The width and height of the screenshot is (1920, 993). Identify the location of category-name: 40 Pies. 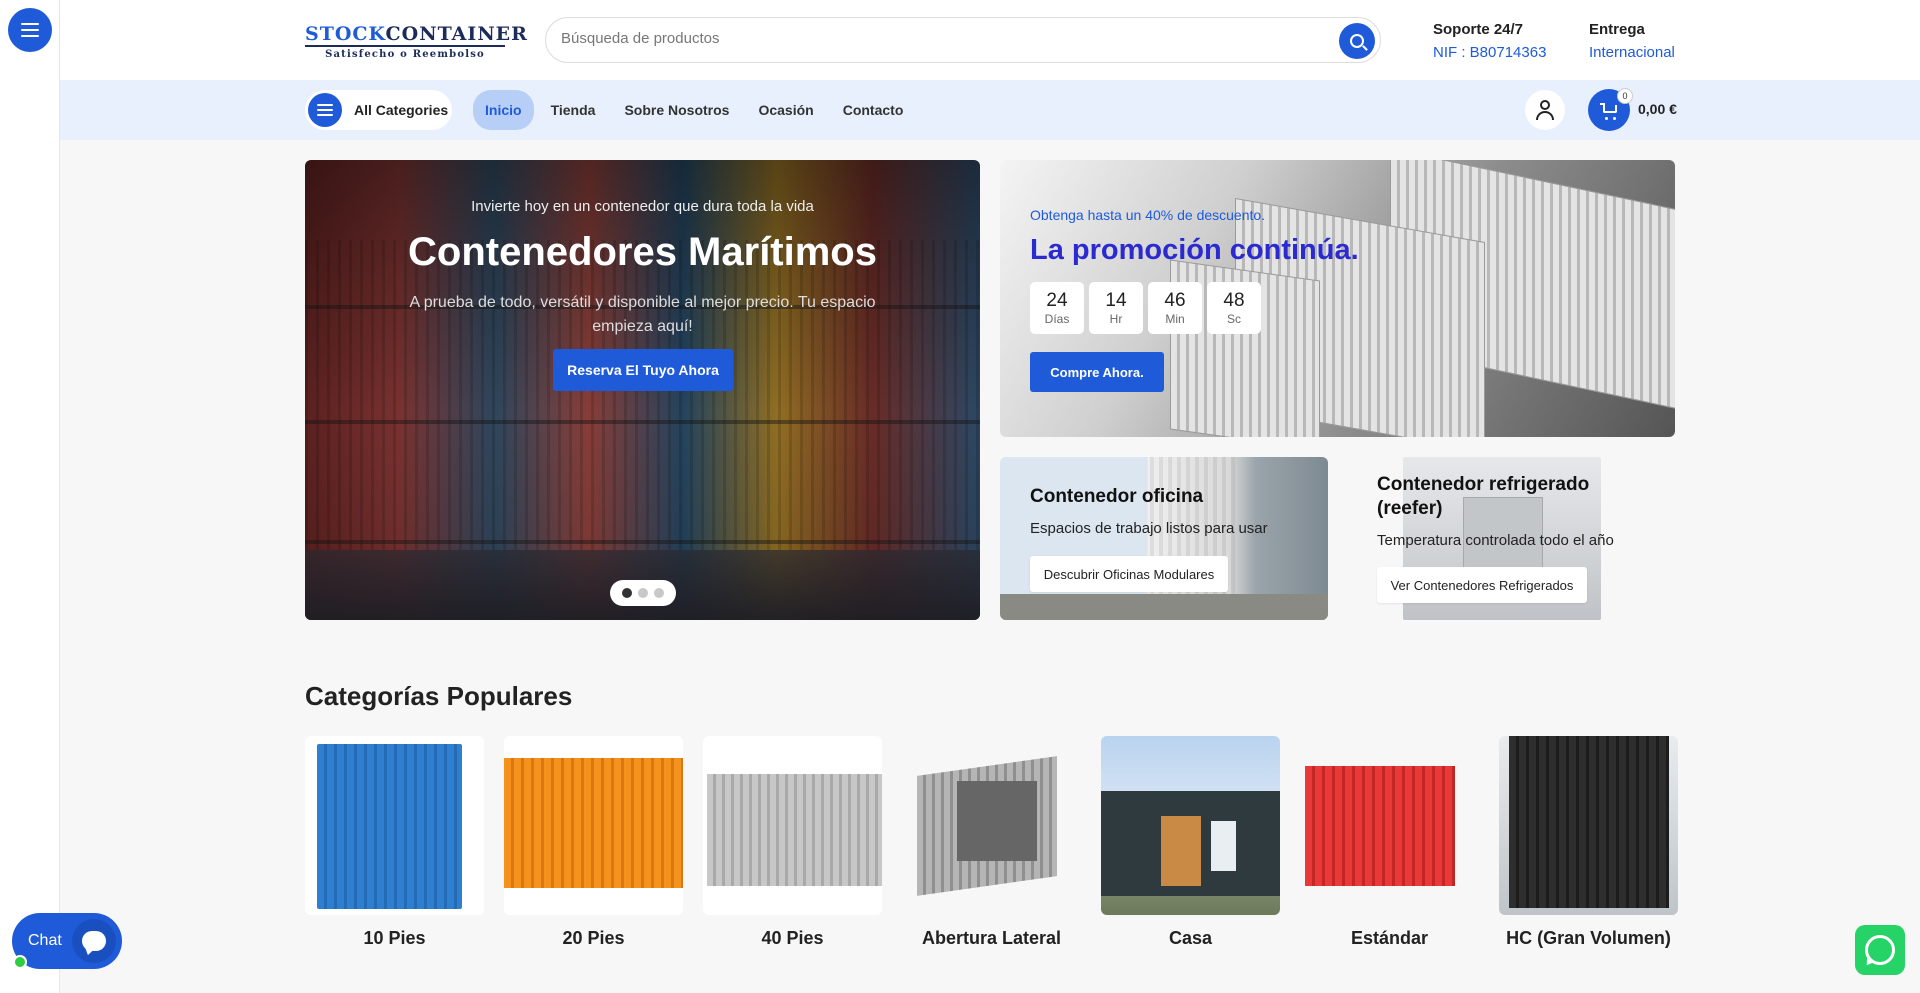
(792, 938).